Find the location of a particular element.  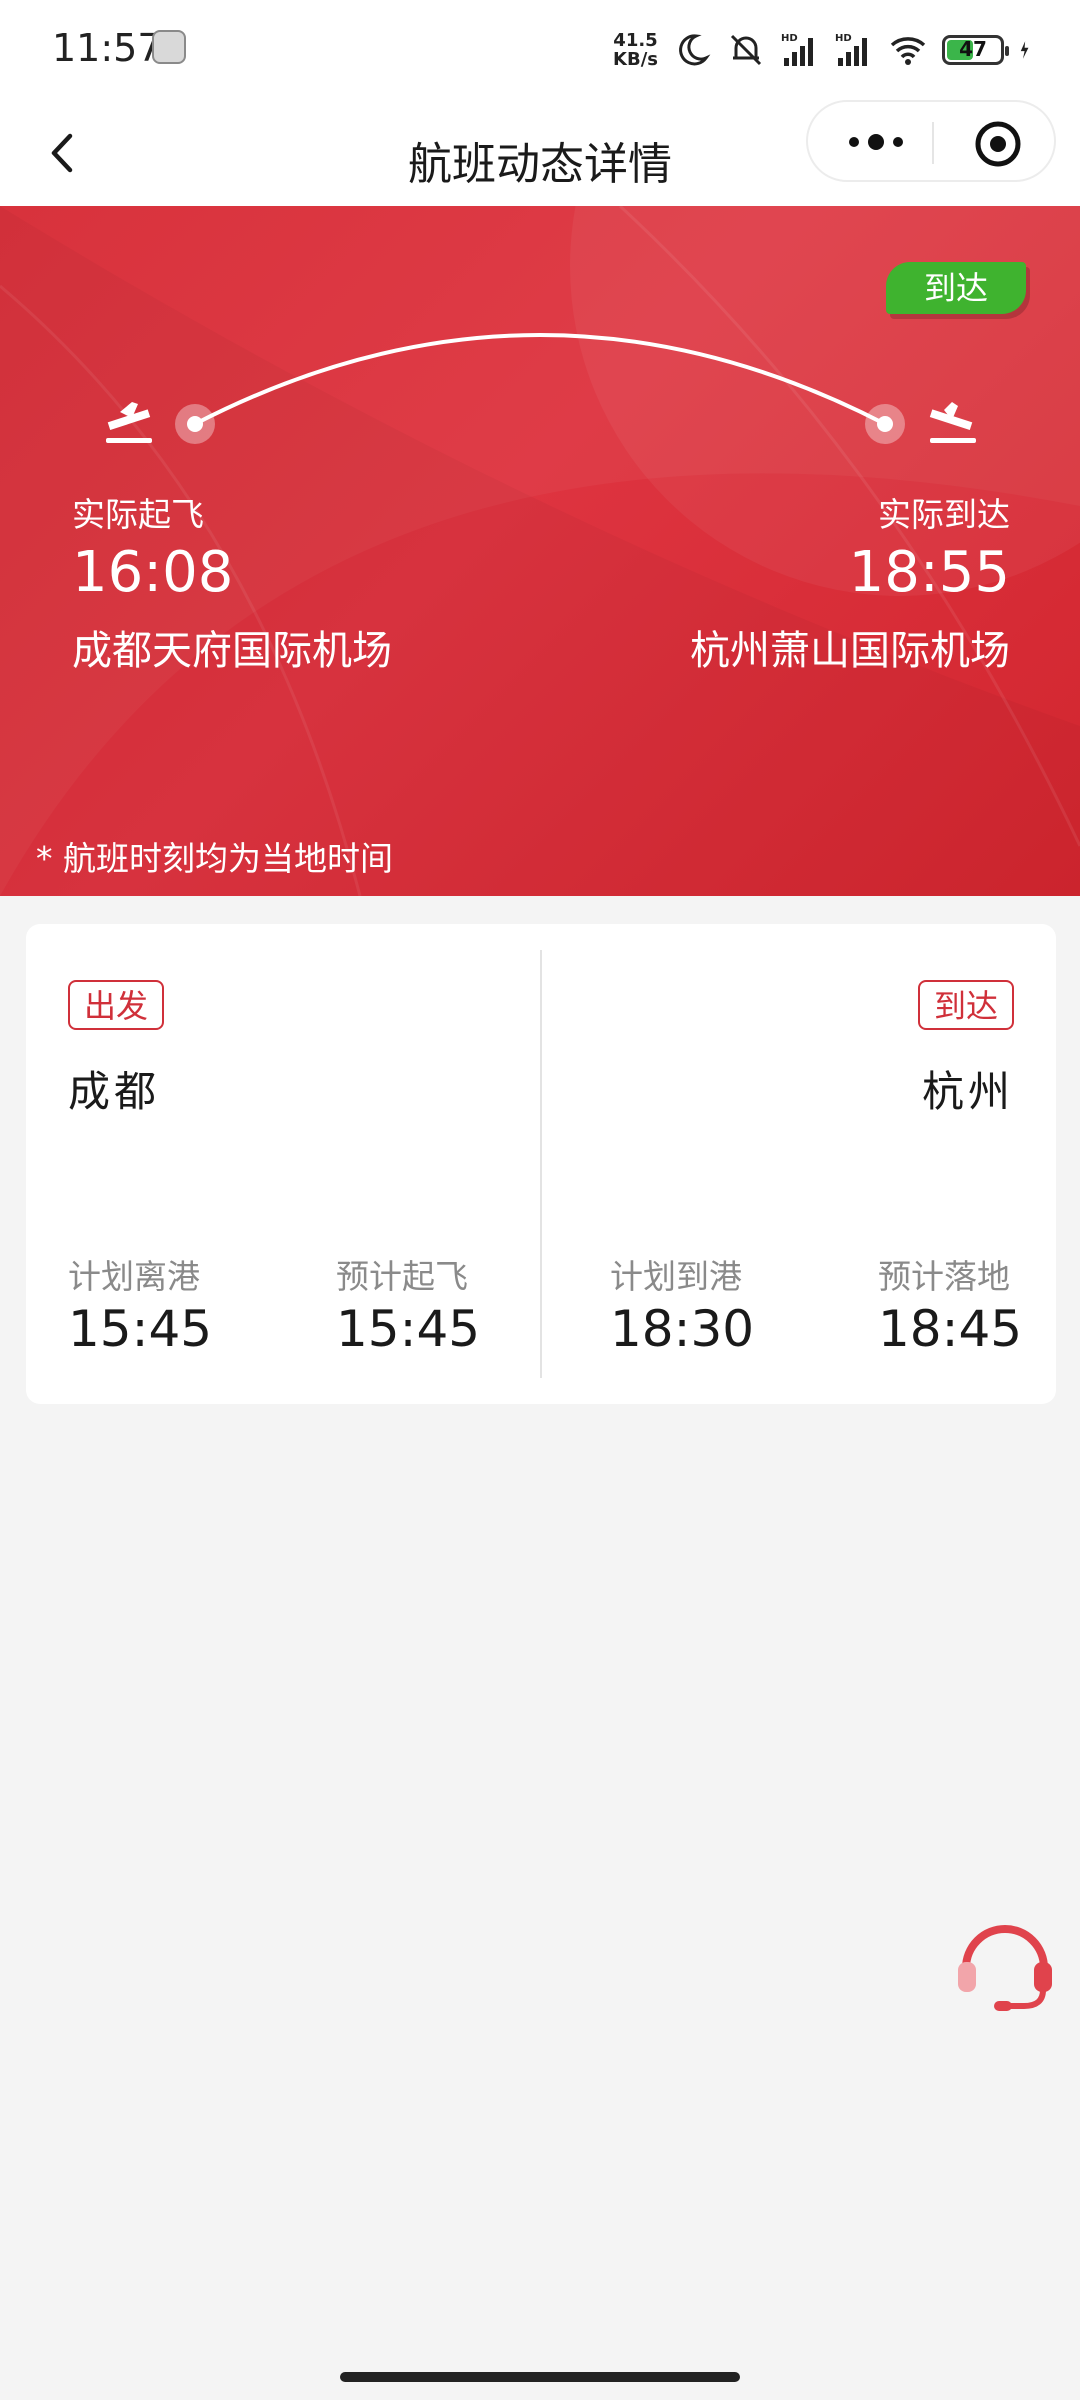

close-mini-program-icon is located at coordinates (998, 144).